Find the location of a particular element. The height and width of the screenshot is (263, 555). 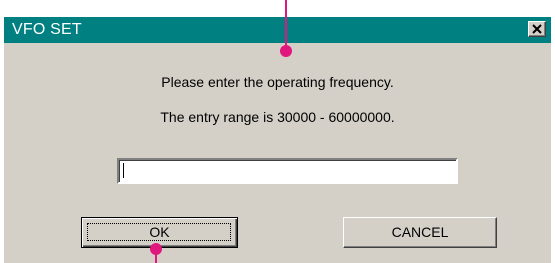

window-title: VFO SET is located at coordinates (47, 29).